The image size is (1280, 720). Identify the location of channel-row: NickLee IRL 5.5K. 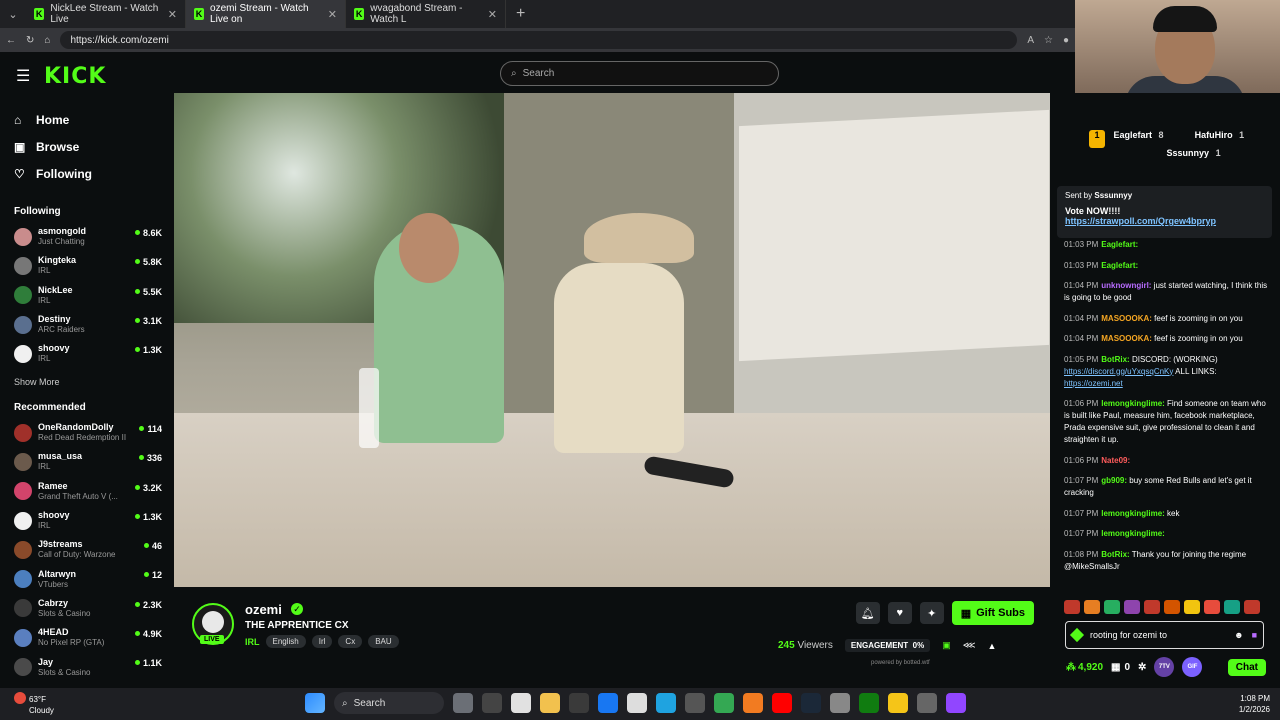
(89, 295).